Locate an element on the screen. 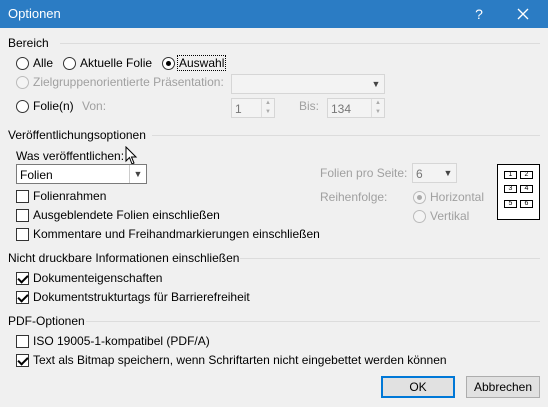  ok-button: OK is located at coordinates (418, 387).